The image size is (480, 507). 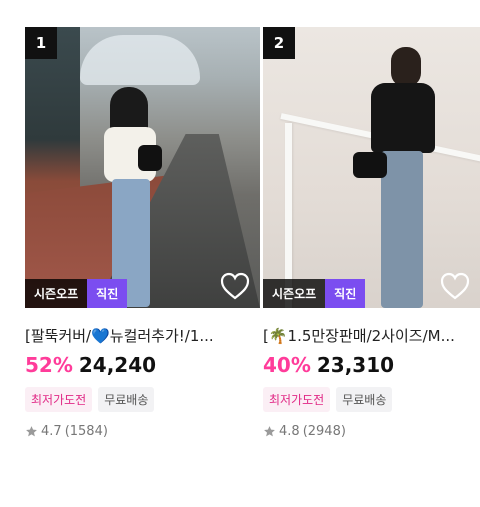 What do you see at coordinates (279, 43) in the screenshot?
I see `rank-badge: 2` at bounding box center [279, 43].